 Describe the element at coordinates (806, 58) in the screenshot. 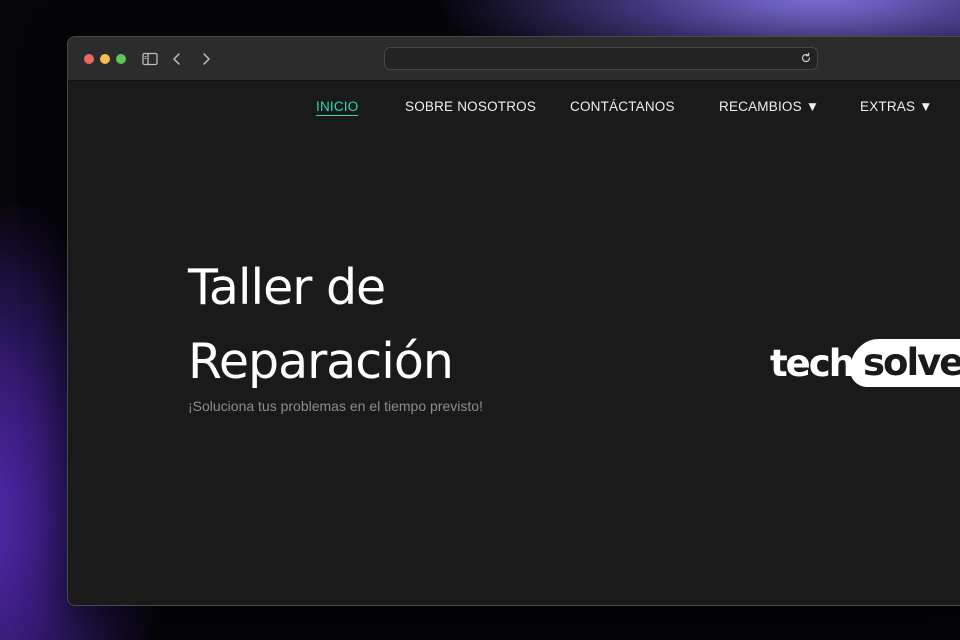

I see `reload-icon` at that location.